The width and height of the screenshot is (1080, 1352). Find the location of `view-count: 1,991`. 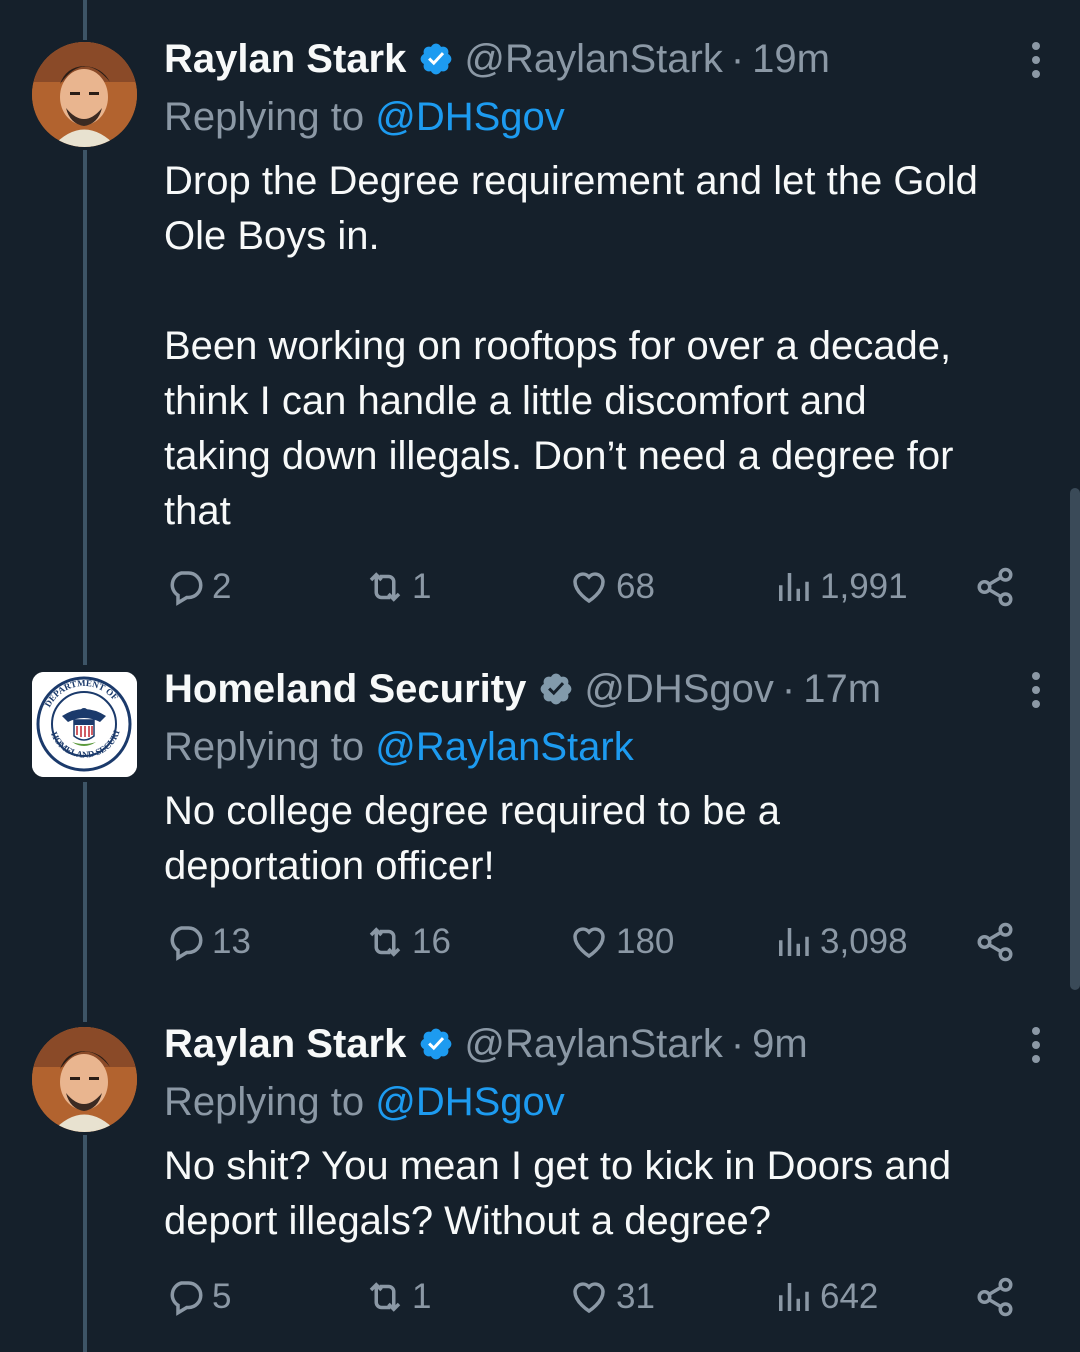

view-count: 1,991 is located at coordinates (864, 586).